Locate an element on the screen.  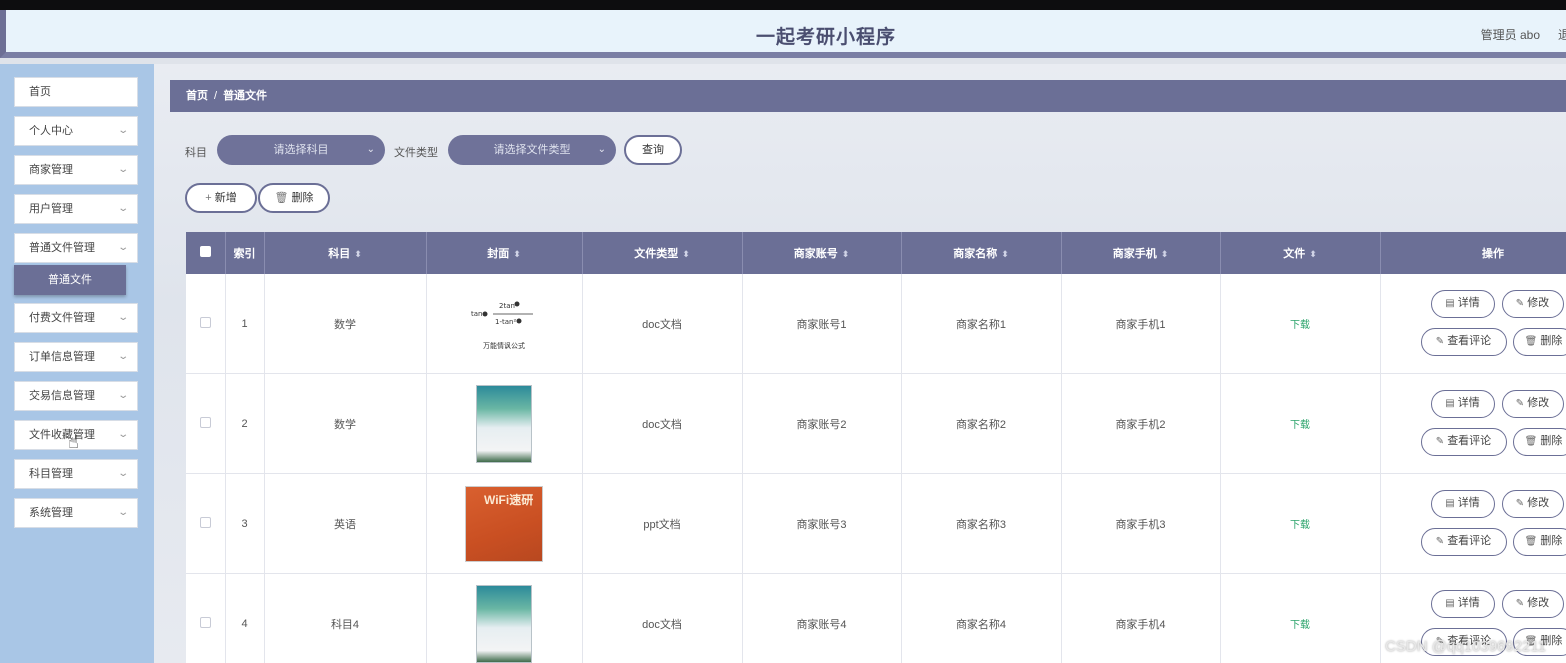
add-button: + 新增 is located at coordinates (221, 198).